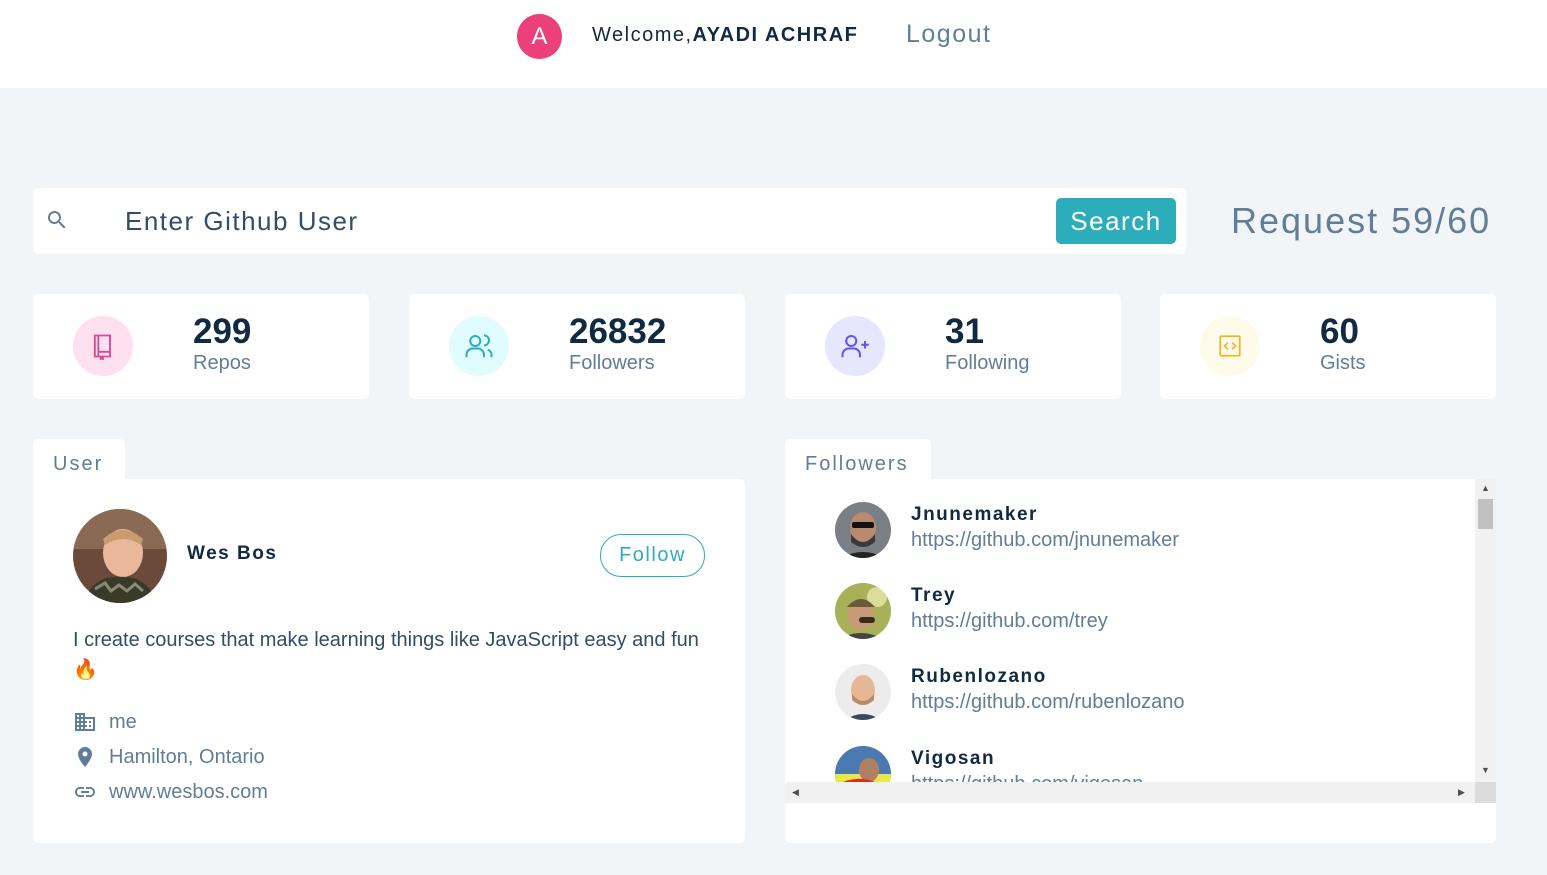 The width and height of the screenshot is (1547, 875). I want to click on scroll-left-icon: ◀, so click(795, 792).